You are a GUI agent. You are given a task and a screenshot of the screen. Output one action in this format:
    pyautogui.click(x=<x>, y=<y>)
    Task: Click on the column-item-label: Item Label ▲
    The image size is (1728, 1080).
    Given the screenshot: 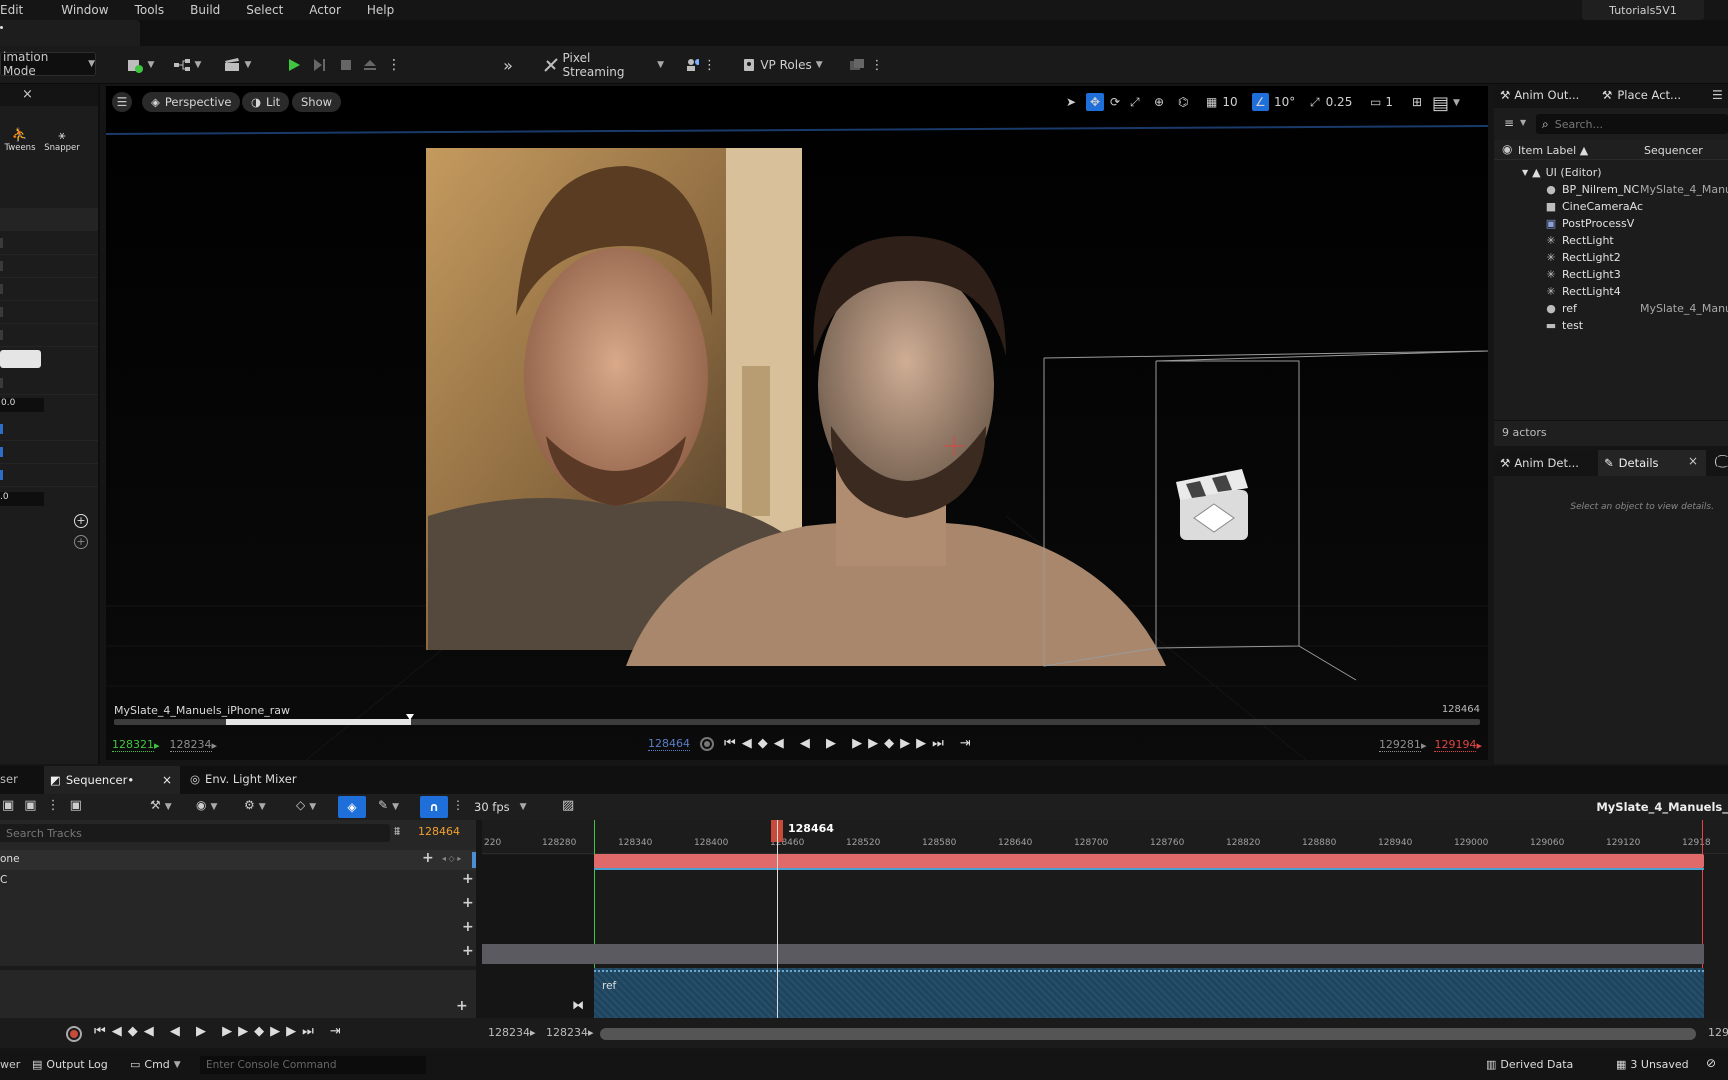 What is the action you would take?
    pyautogui.click(x=1553, y=150)
    